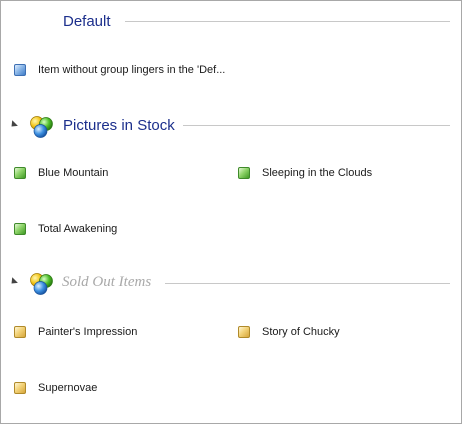  I want to click on item-label: Blue Mountain, so click(73, 173).